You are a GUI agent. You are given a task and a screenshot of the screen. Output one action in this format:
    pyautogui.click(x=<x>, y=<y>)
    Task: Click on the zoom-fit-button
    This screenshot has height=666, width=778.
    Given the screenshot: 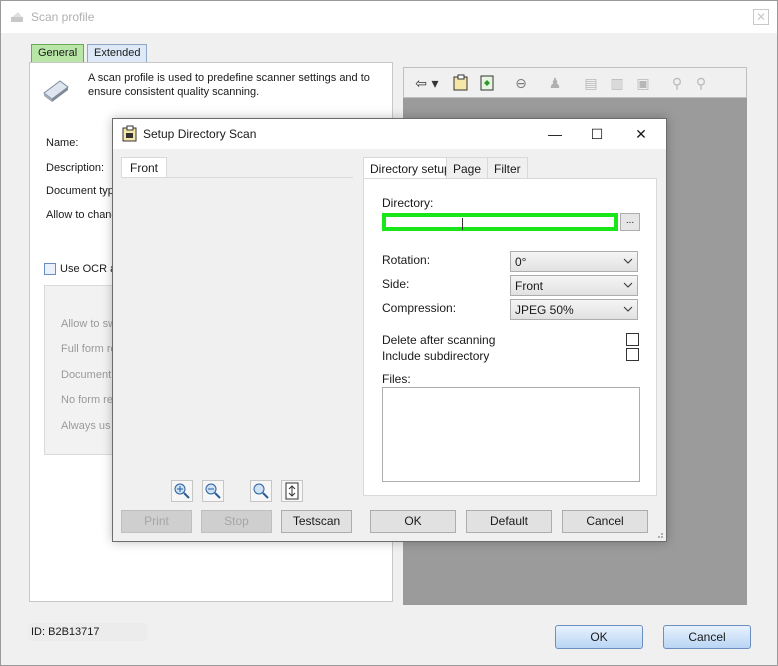 What is the action you would take?
    pyautogui.click(x=261, y=491)
    